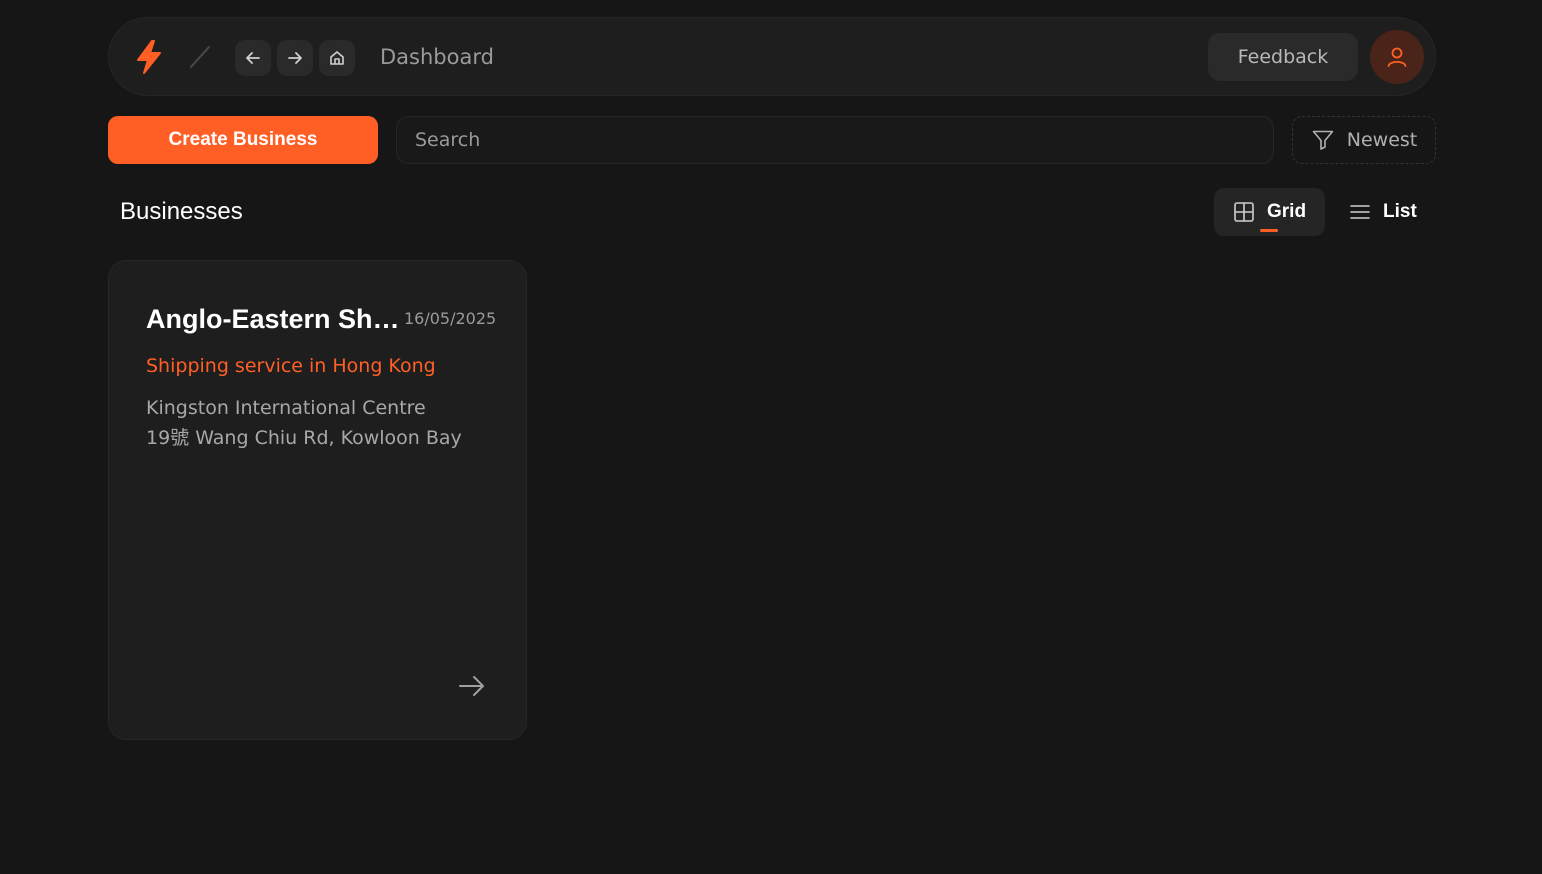  Describe the element at coordinates (472, 686) in the screenshot. I see `open-business-arrow-icon` at that location.